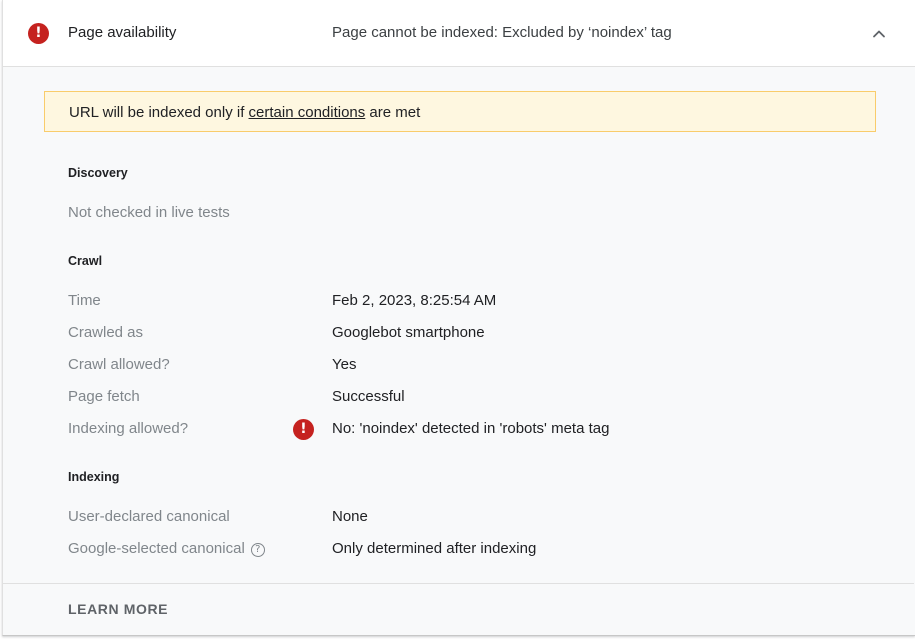 The width and height of the screenshot is (915, 639). Describe the element at coordinates (128, 428) in the screenshot. I see `indexing-allowed-label: Indexing allowed?` at that location.